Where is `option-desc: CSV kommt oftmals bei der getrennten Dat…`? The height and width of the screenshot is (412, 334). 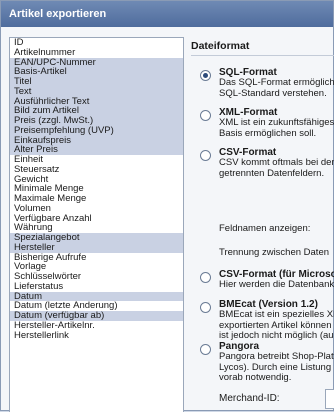 option-desc: CSV kommt oftmals bei der getrennten Dat… is located at coordinates (276, 168).